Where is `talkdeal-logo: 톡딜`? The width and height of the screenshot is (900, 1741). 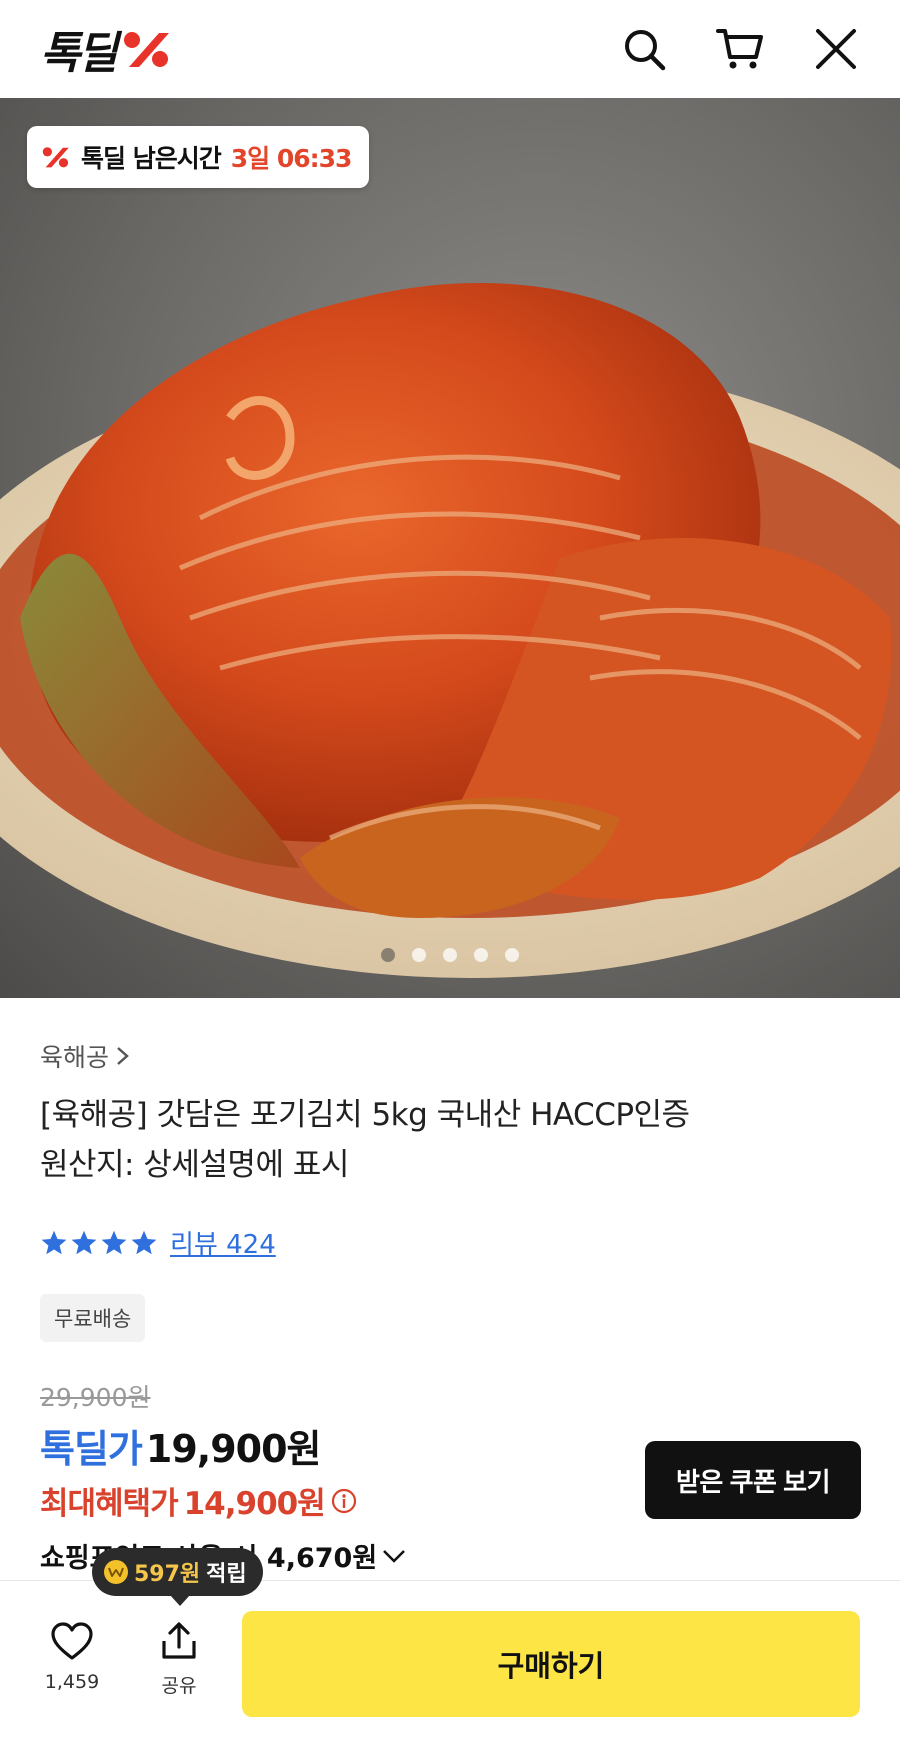
talkdeal-logo: 톡딜 is located at coordinates (106, 49).